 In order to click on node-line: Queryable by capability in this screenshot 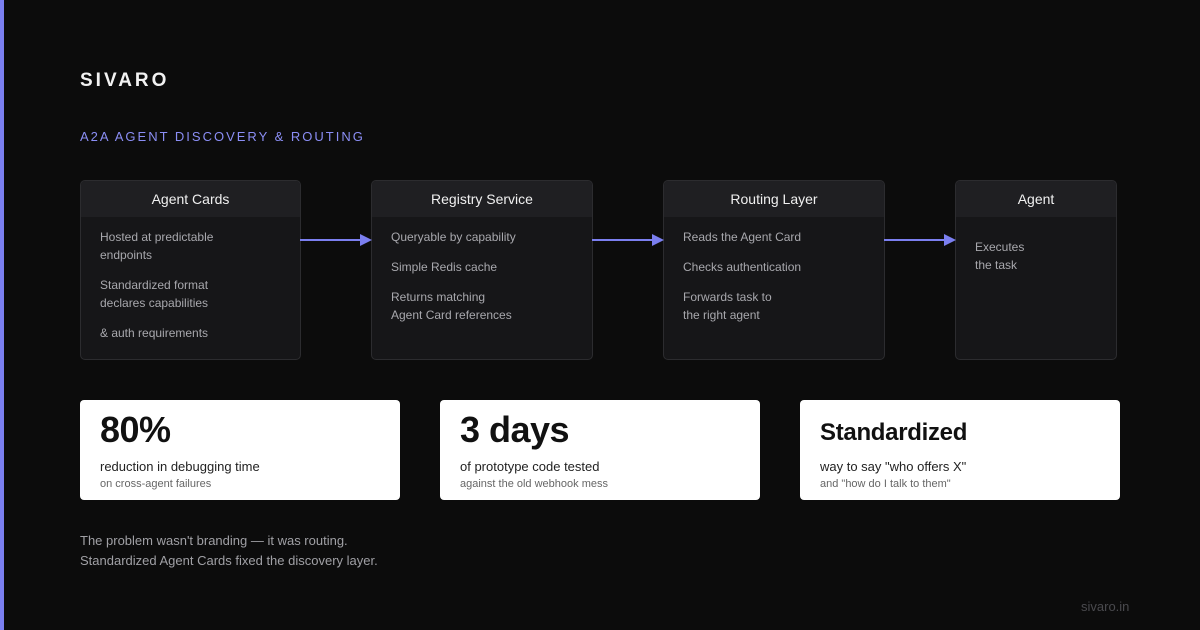, I will do `click(453, 237)`.